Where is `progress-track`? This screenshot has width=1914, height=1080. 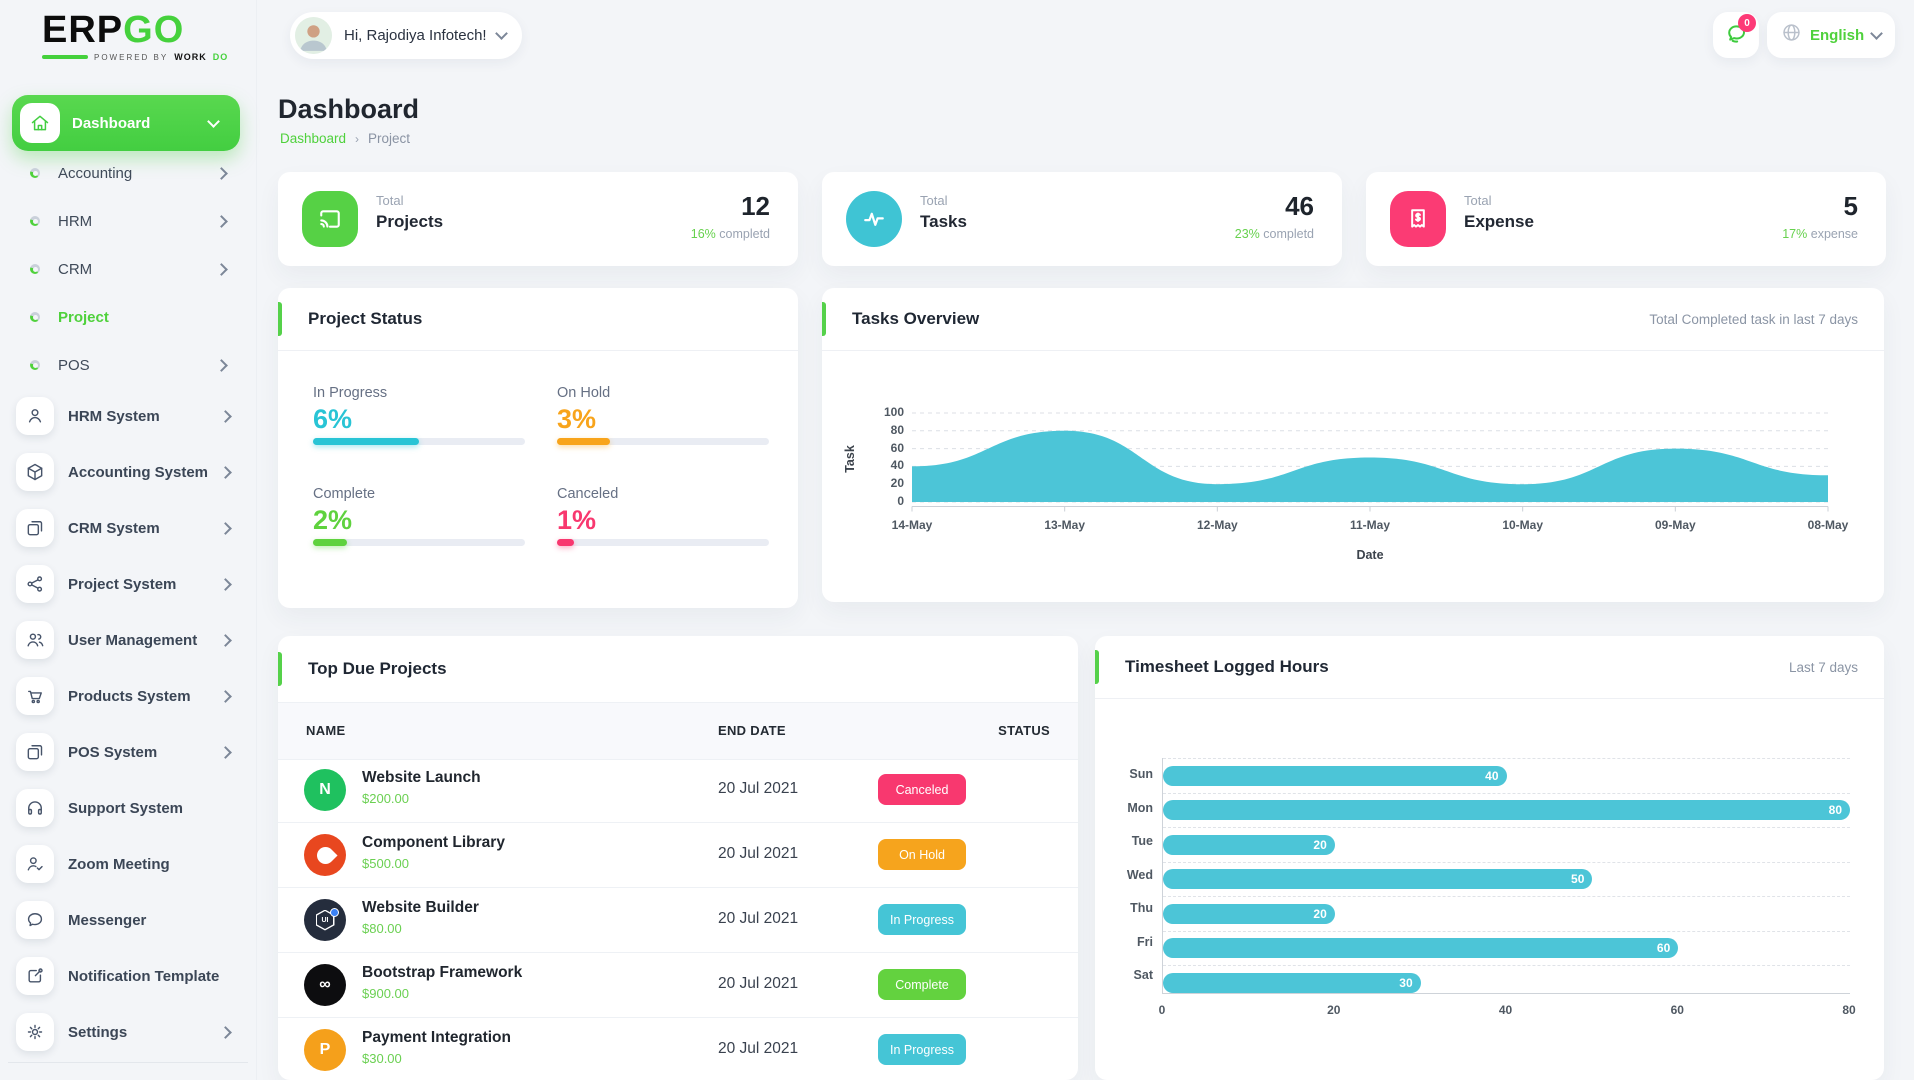
progress-track is located at coordinates (663, 441).